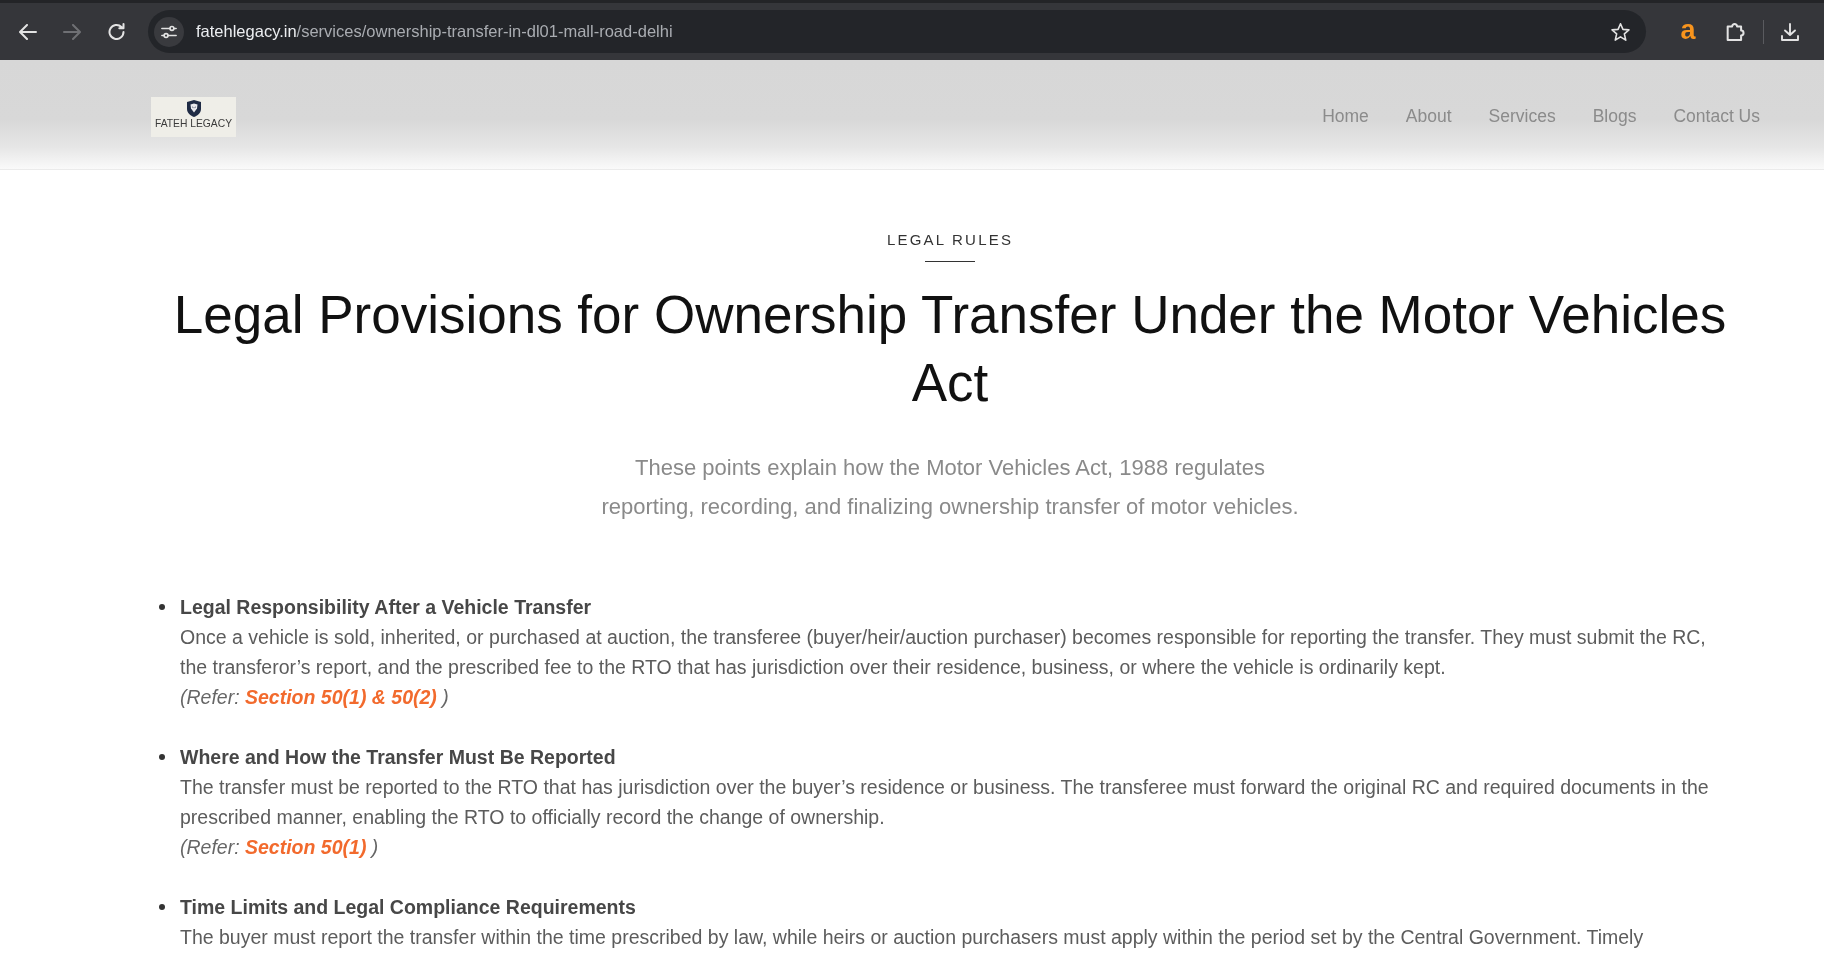 The width and height of the screenshot is (1824, 955). What do you see at coordinates (1735, 31) in the screenshot?
I see `puzzle-icon` at bounding box center [1735, 31].